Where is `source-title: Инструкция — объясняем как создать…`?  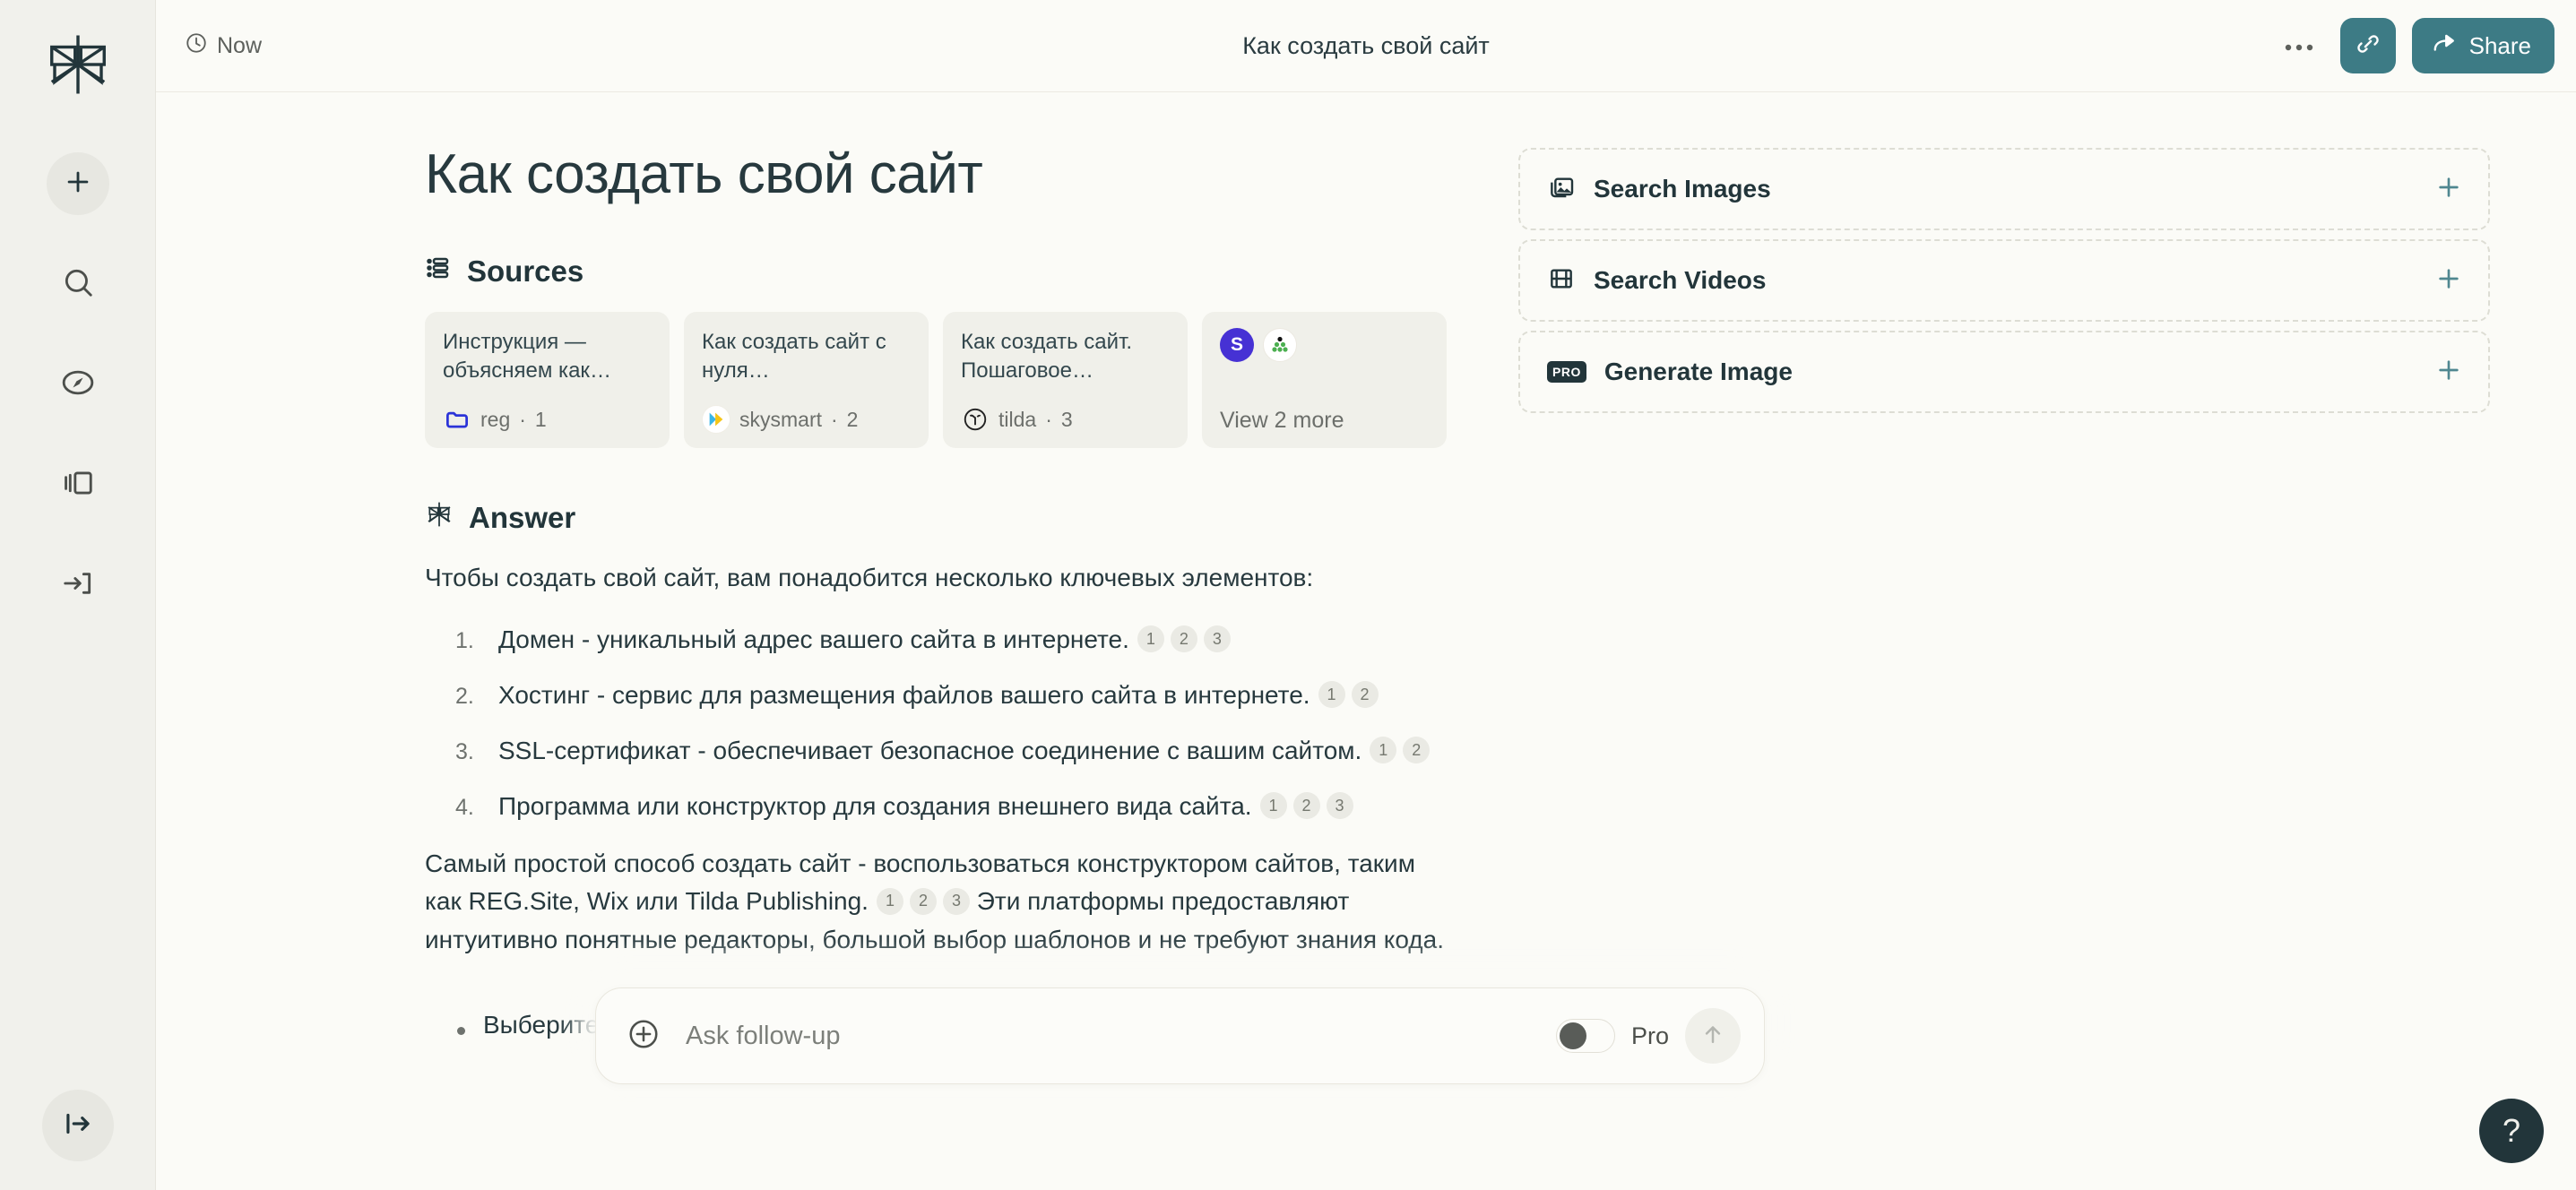
source-title: Инструкция — объясняем как создать… is located at coordinates (516, 357).